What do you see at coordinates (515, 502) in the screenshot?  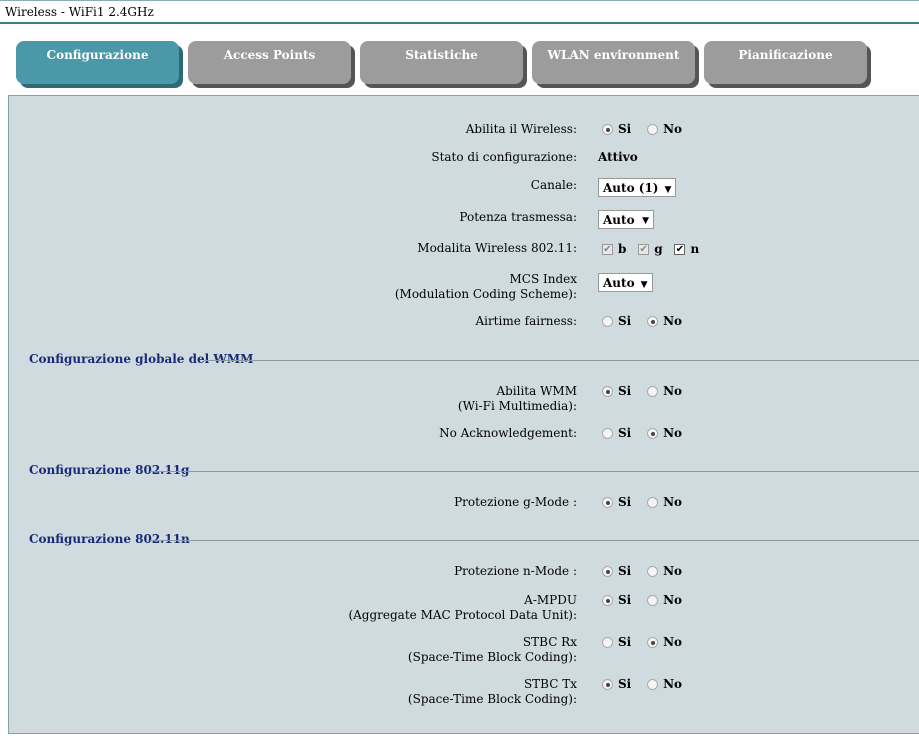 I see `g-protection-label: Protezione g-Mode :` at bounding box center [515, 502].